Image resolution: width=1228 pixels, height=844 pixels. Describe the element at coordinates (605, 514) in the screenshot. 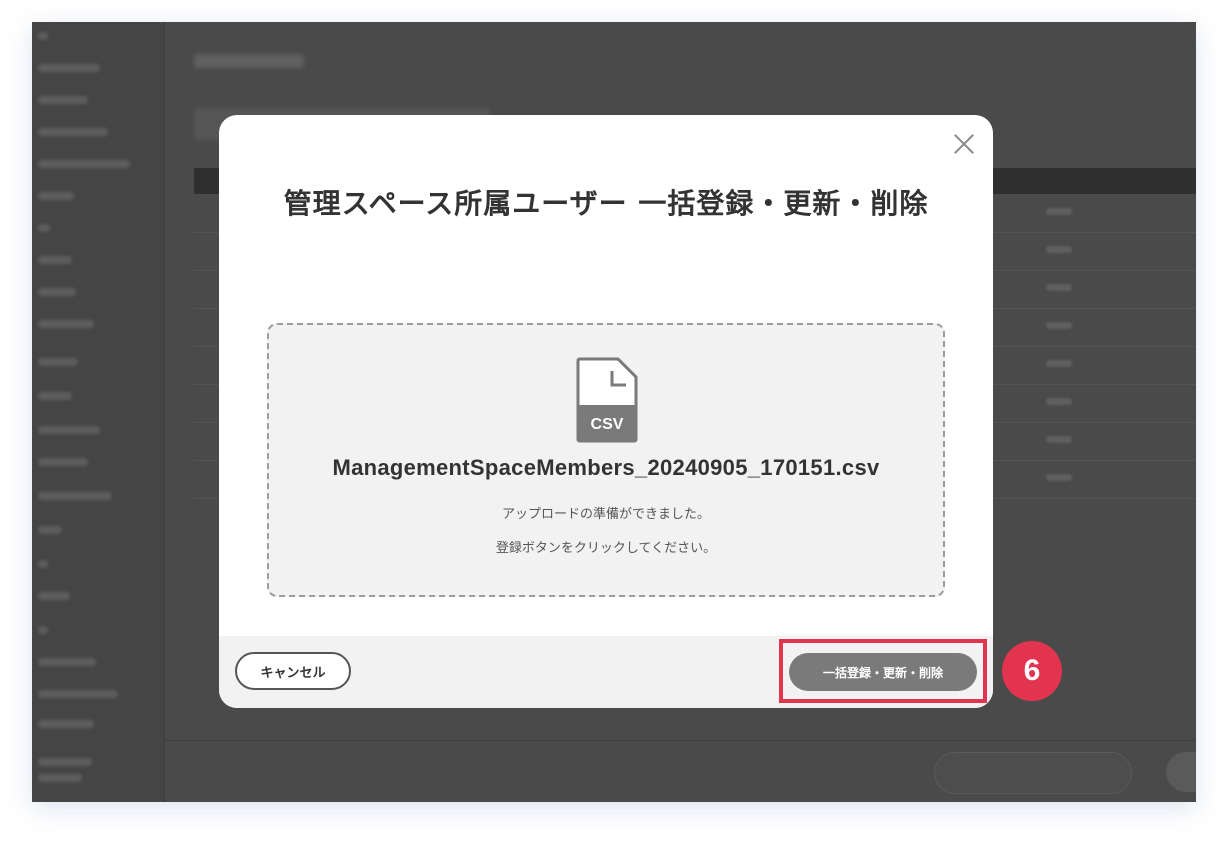

I see `upload-ready-message: アップロードの準備ができました。` at that location.